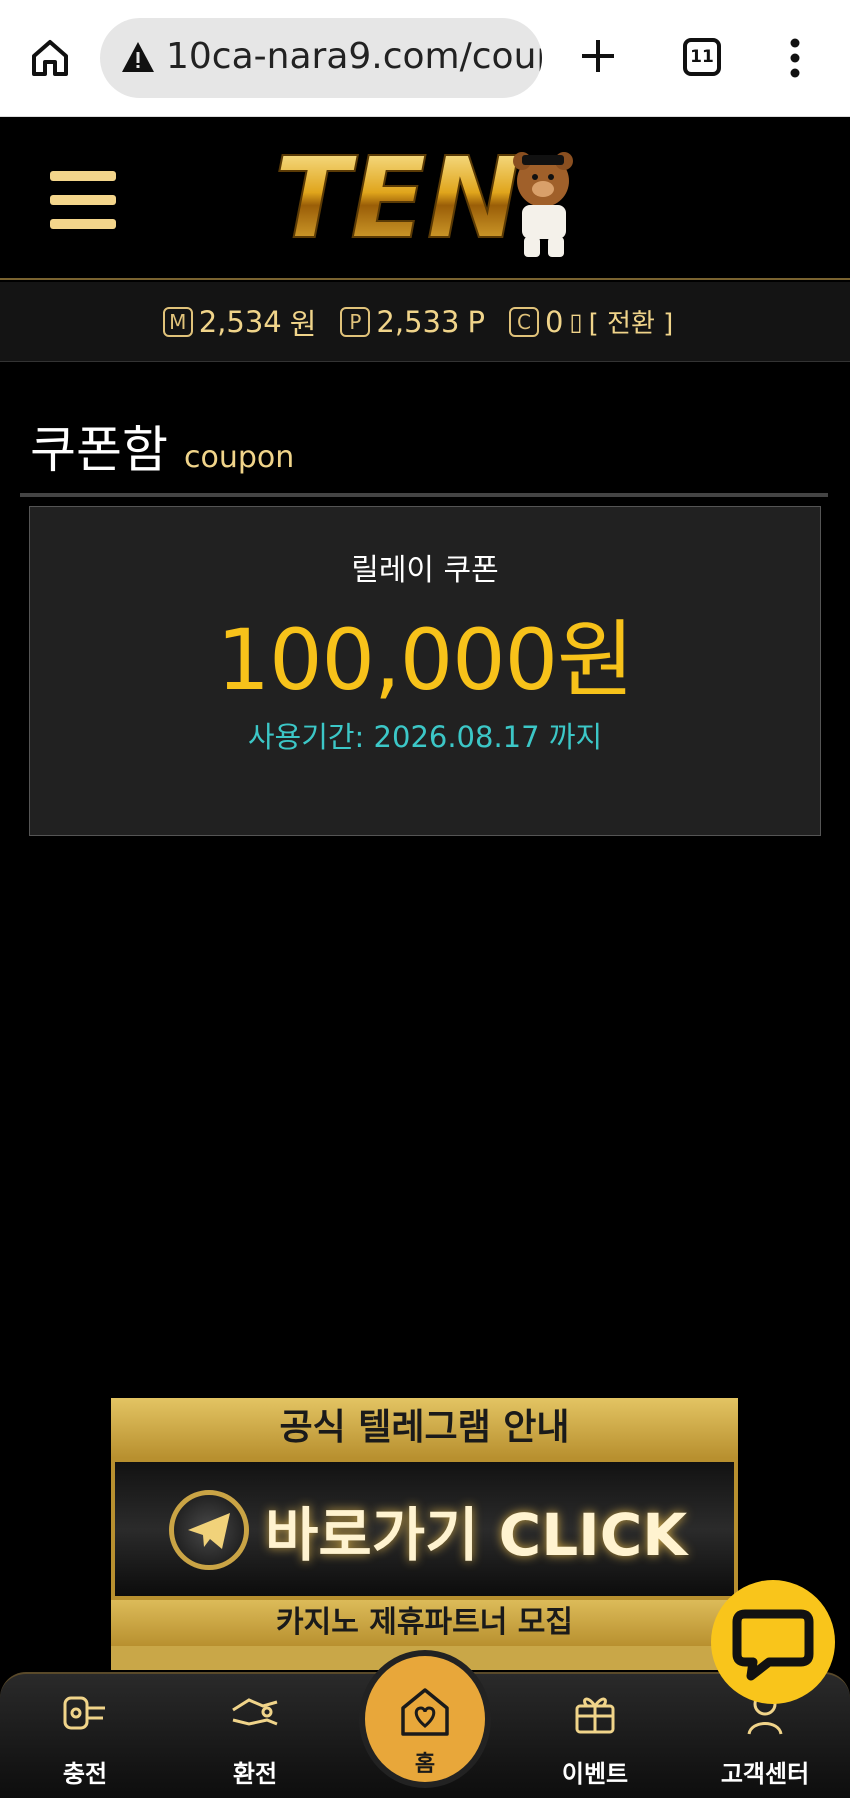  What do you see at coordinates (595, 1774) in the screenshot?
I see `nav-event-label: 이벤트` at bounding box center [595, 1774].